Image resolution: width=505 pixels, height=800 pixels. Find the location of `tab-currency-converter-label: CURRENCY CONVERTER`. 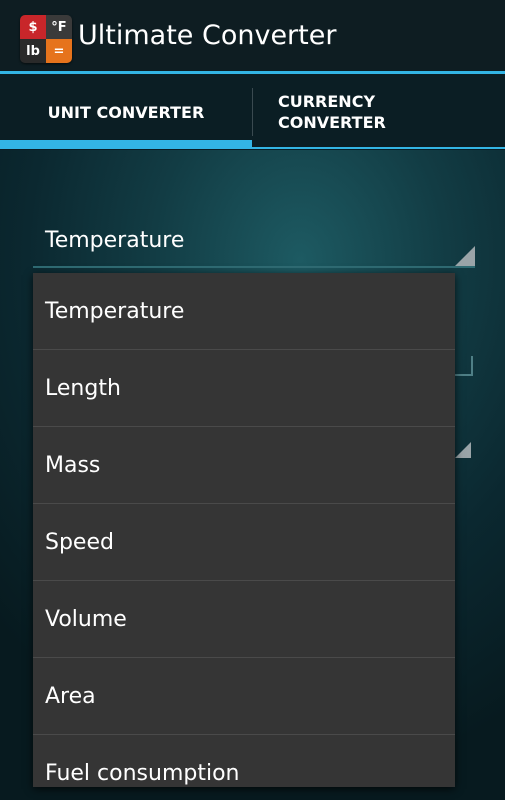

tab-currency-converter-label: CURRENCY CONVERTER is located at coordinates (332, 112).